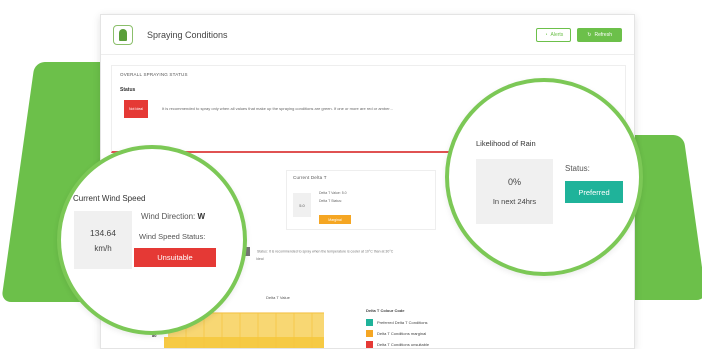 The height and width of the screenshot is (349, 702). Describe the element at coordinates (260, 259) in the screenshot. I see `temperature-ideal-text: Ideal` at that location.